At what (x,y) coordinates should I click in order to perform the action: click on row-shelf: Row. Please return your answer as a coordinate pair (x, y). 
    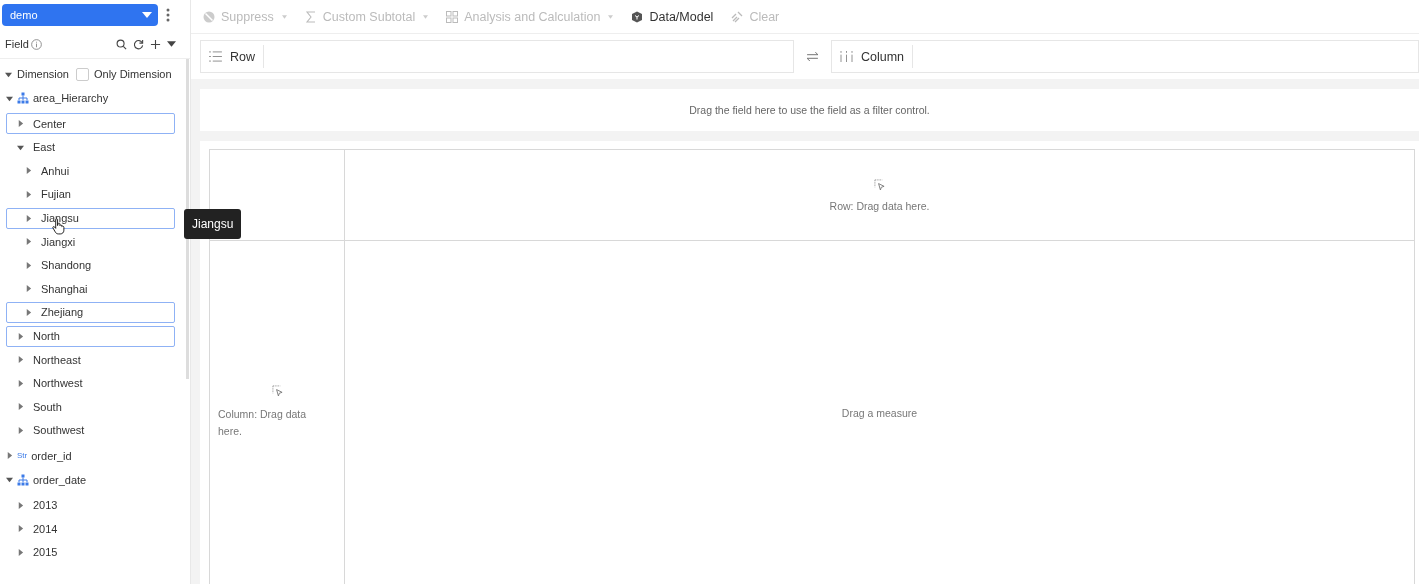
    Looking at the image, I should click on (497, 56).